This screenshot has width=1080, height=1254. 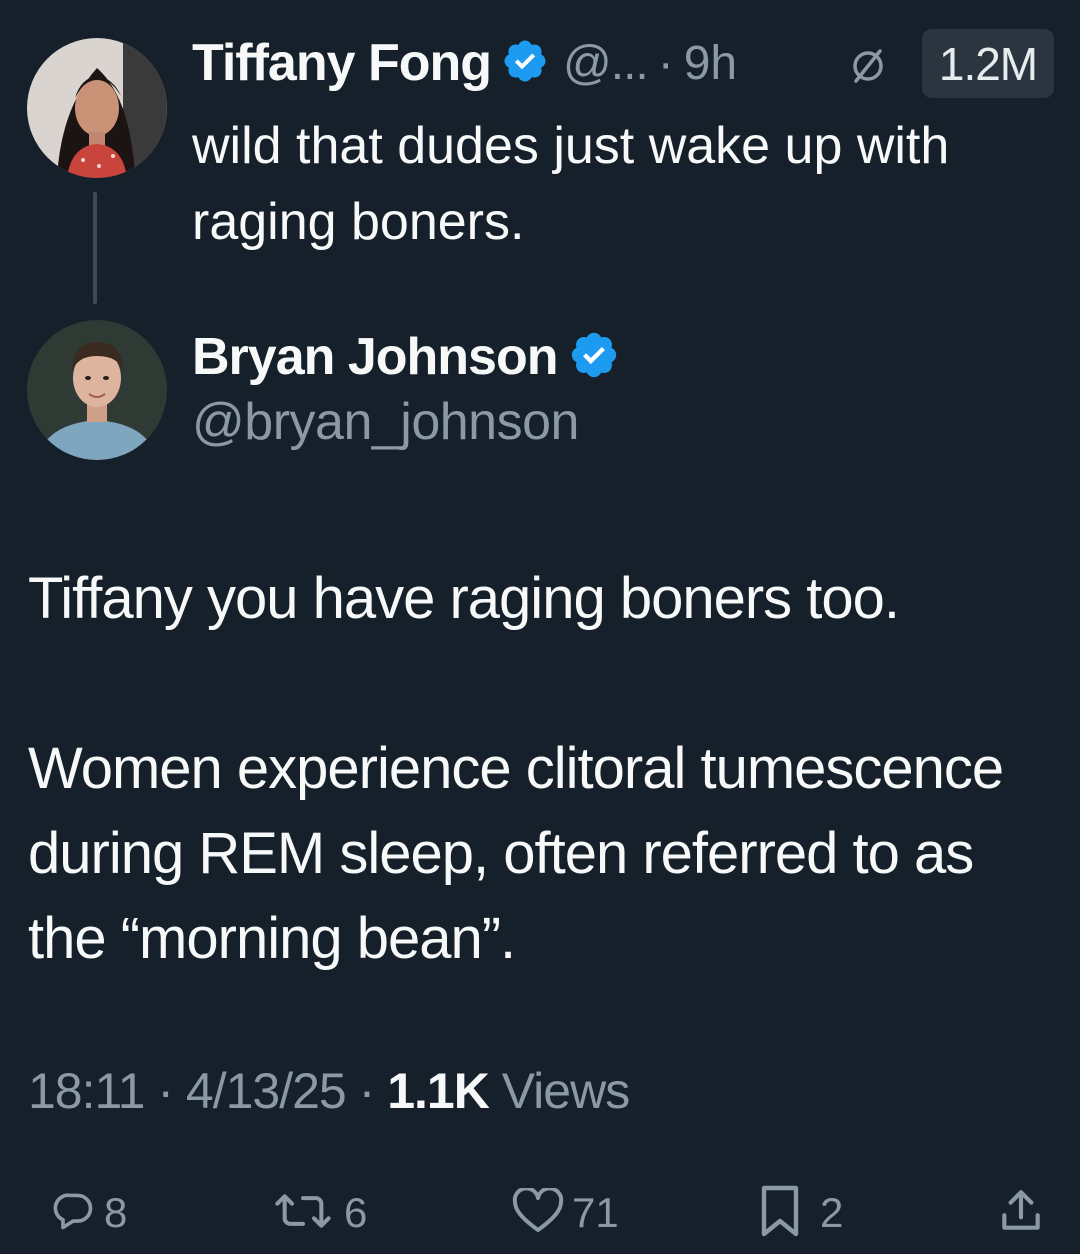 I want to click on like-button: 71, so click(x=565, y=1213).